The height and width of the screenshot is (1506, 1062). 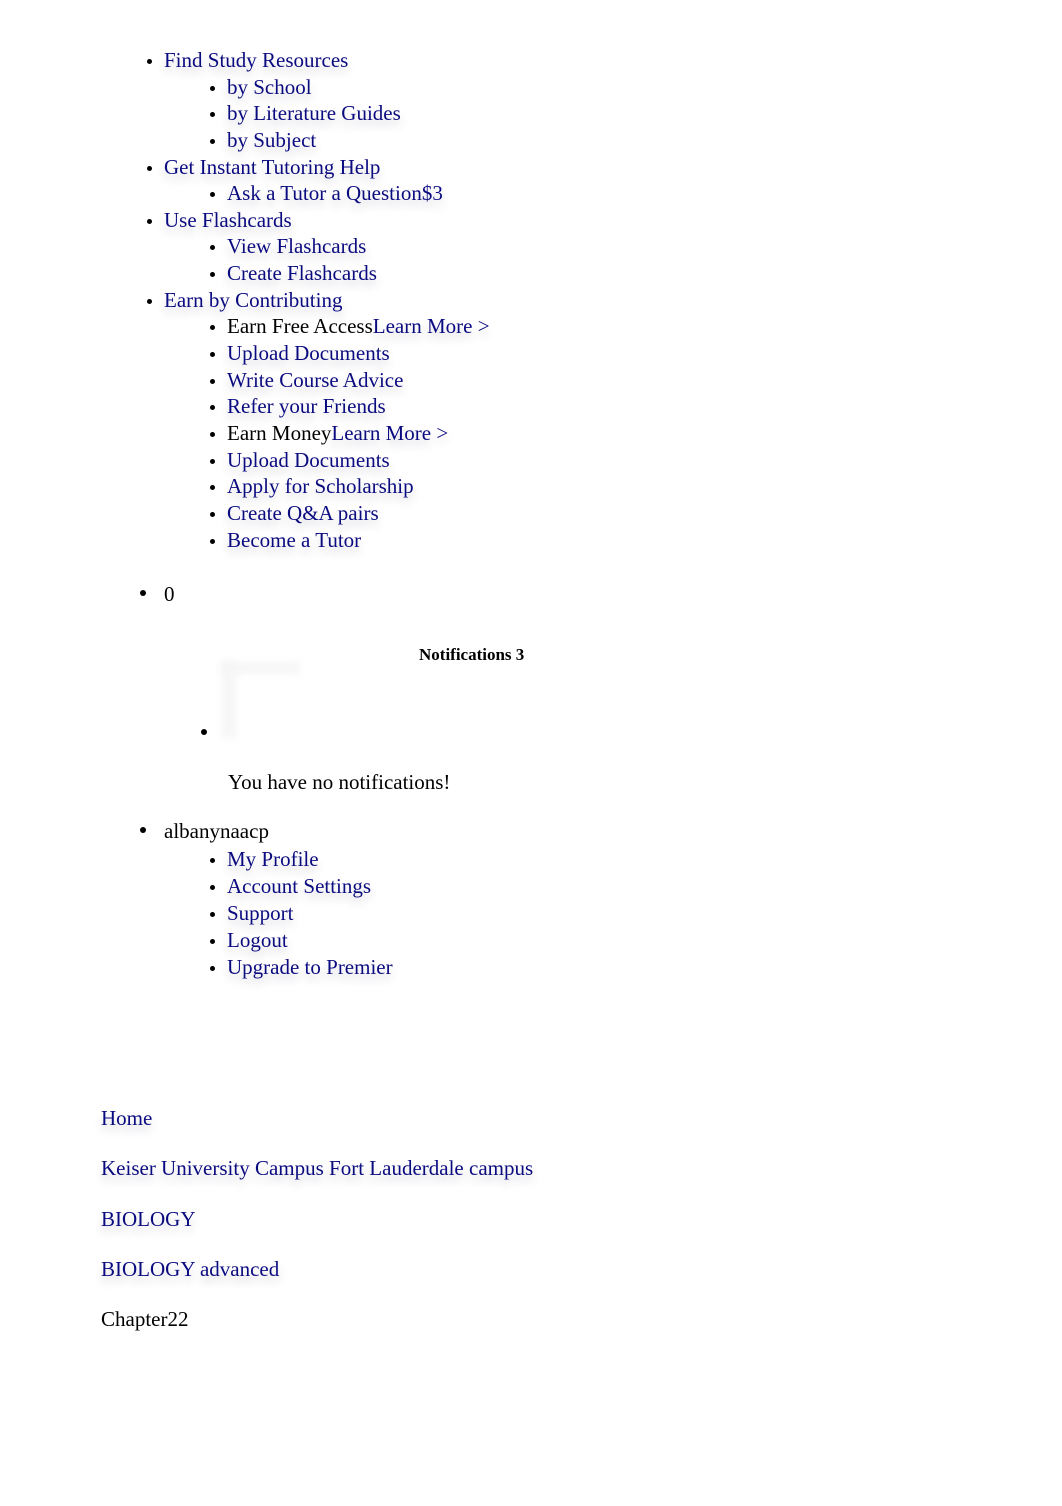 What do you see at coordinates (314, 113) in the screenshot?
I see `link-by-literature-guides: by Literature Guides` at bounding box center [314, 113].